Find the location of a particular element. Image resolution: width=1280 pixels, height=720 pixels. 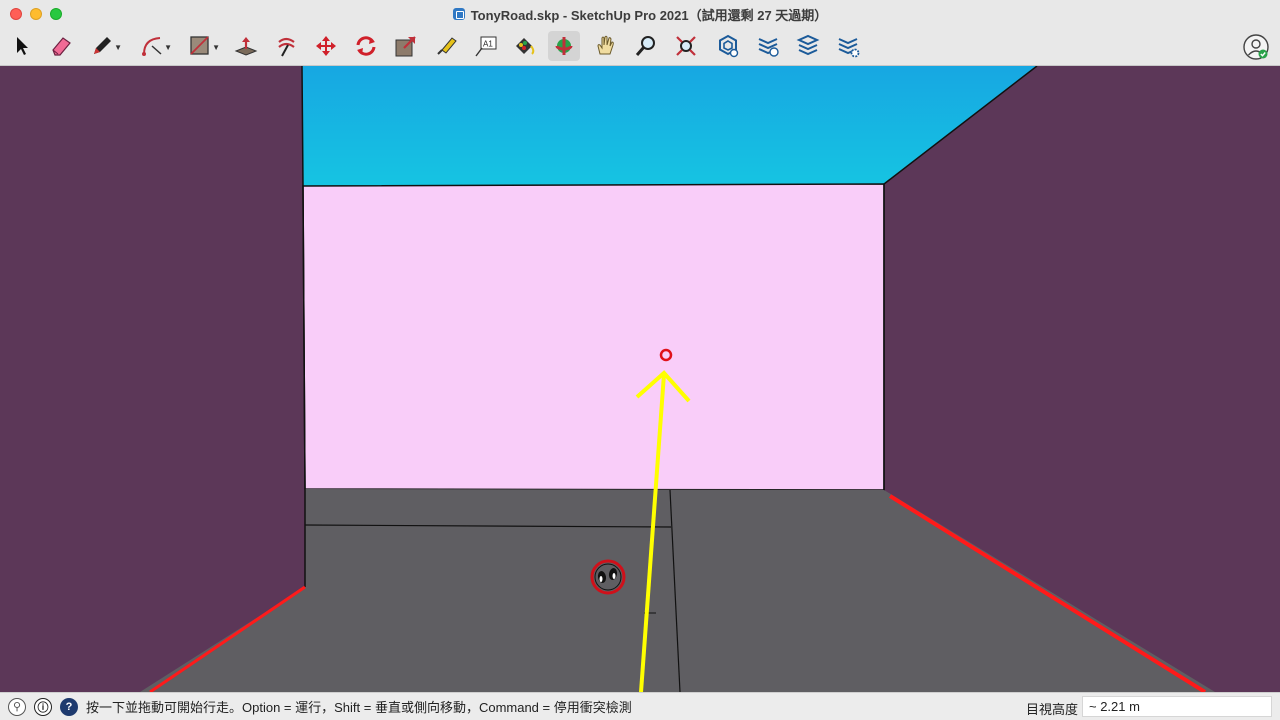

orbit-tool-button is located at coordinates (564, 46).